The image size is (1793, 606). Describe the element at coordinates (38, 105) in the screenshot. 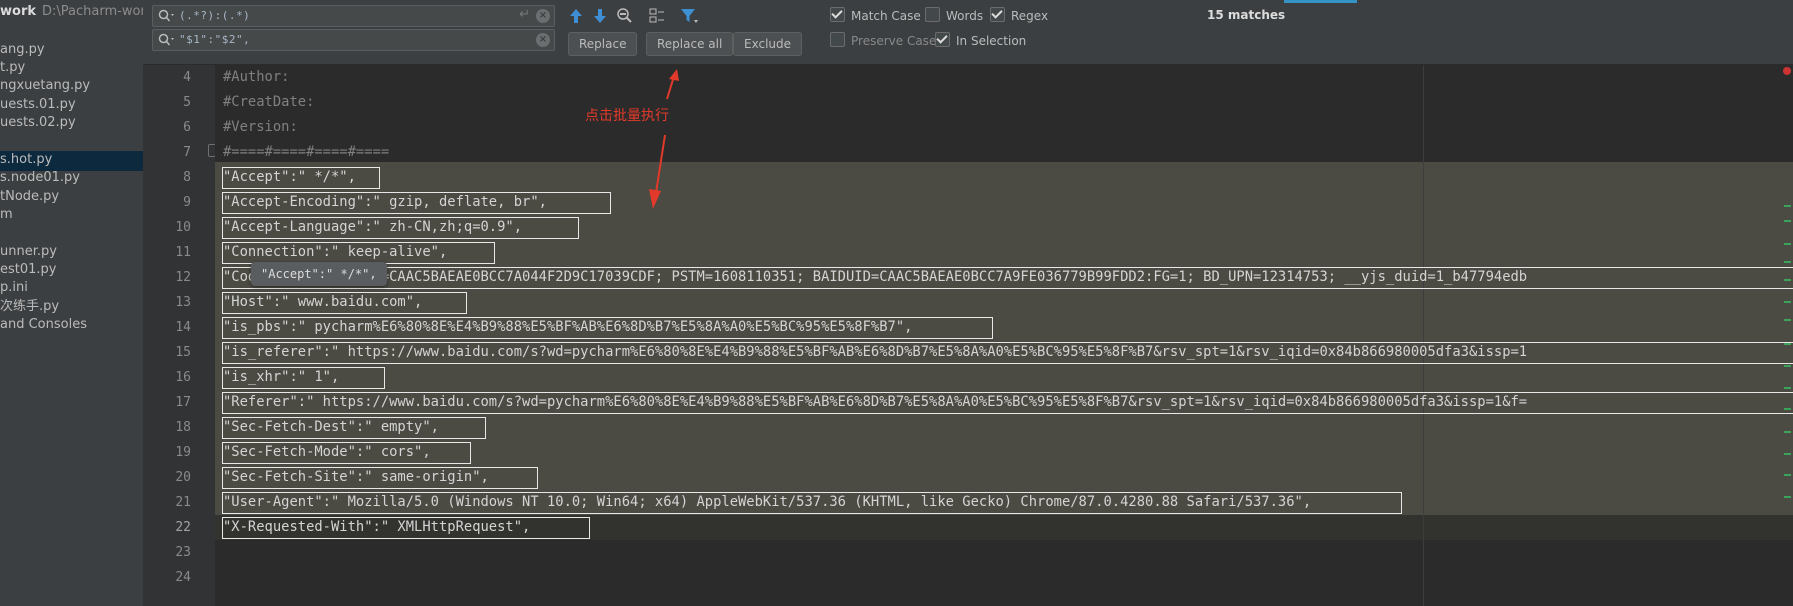

I see `project-file: uests.01.py` at that location.